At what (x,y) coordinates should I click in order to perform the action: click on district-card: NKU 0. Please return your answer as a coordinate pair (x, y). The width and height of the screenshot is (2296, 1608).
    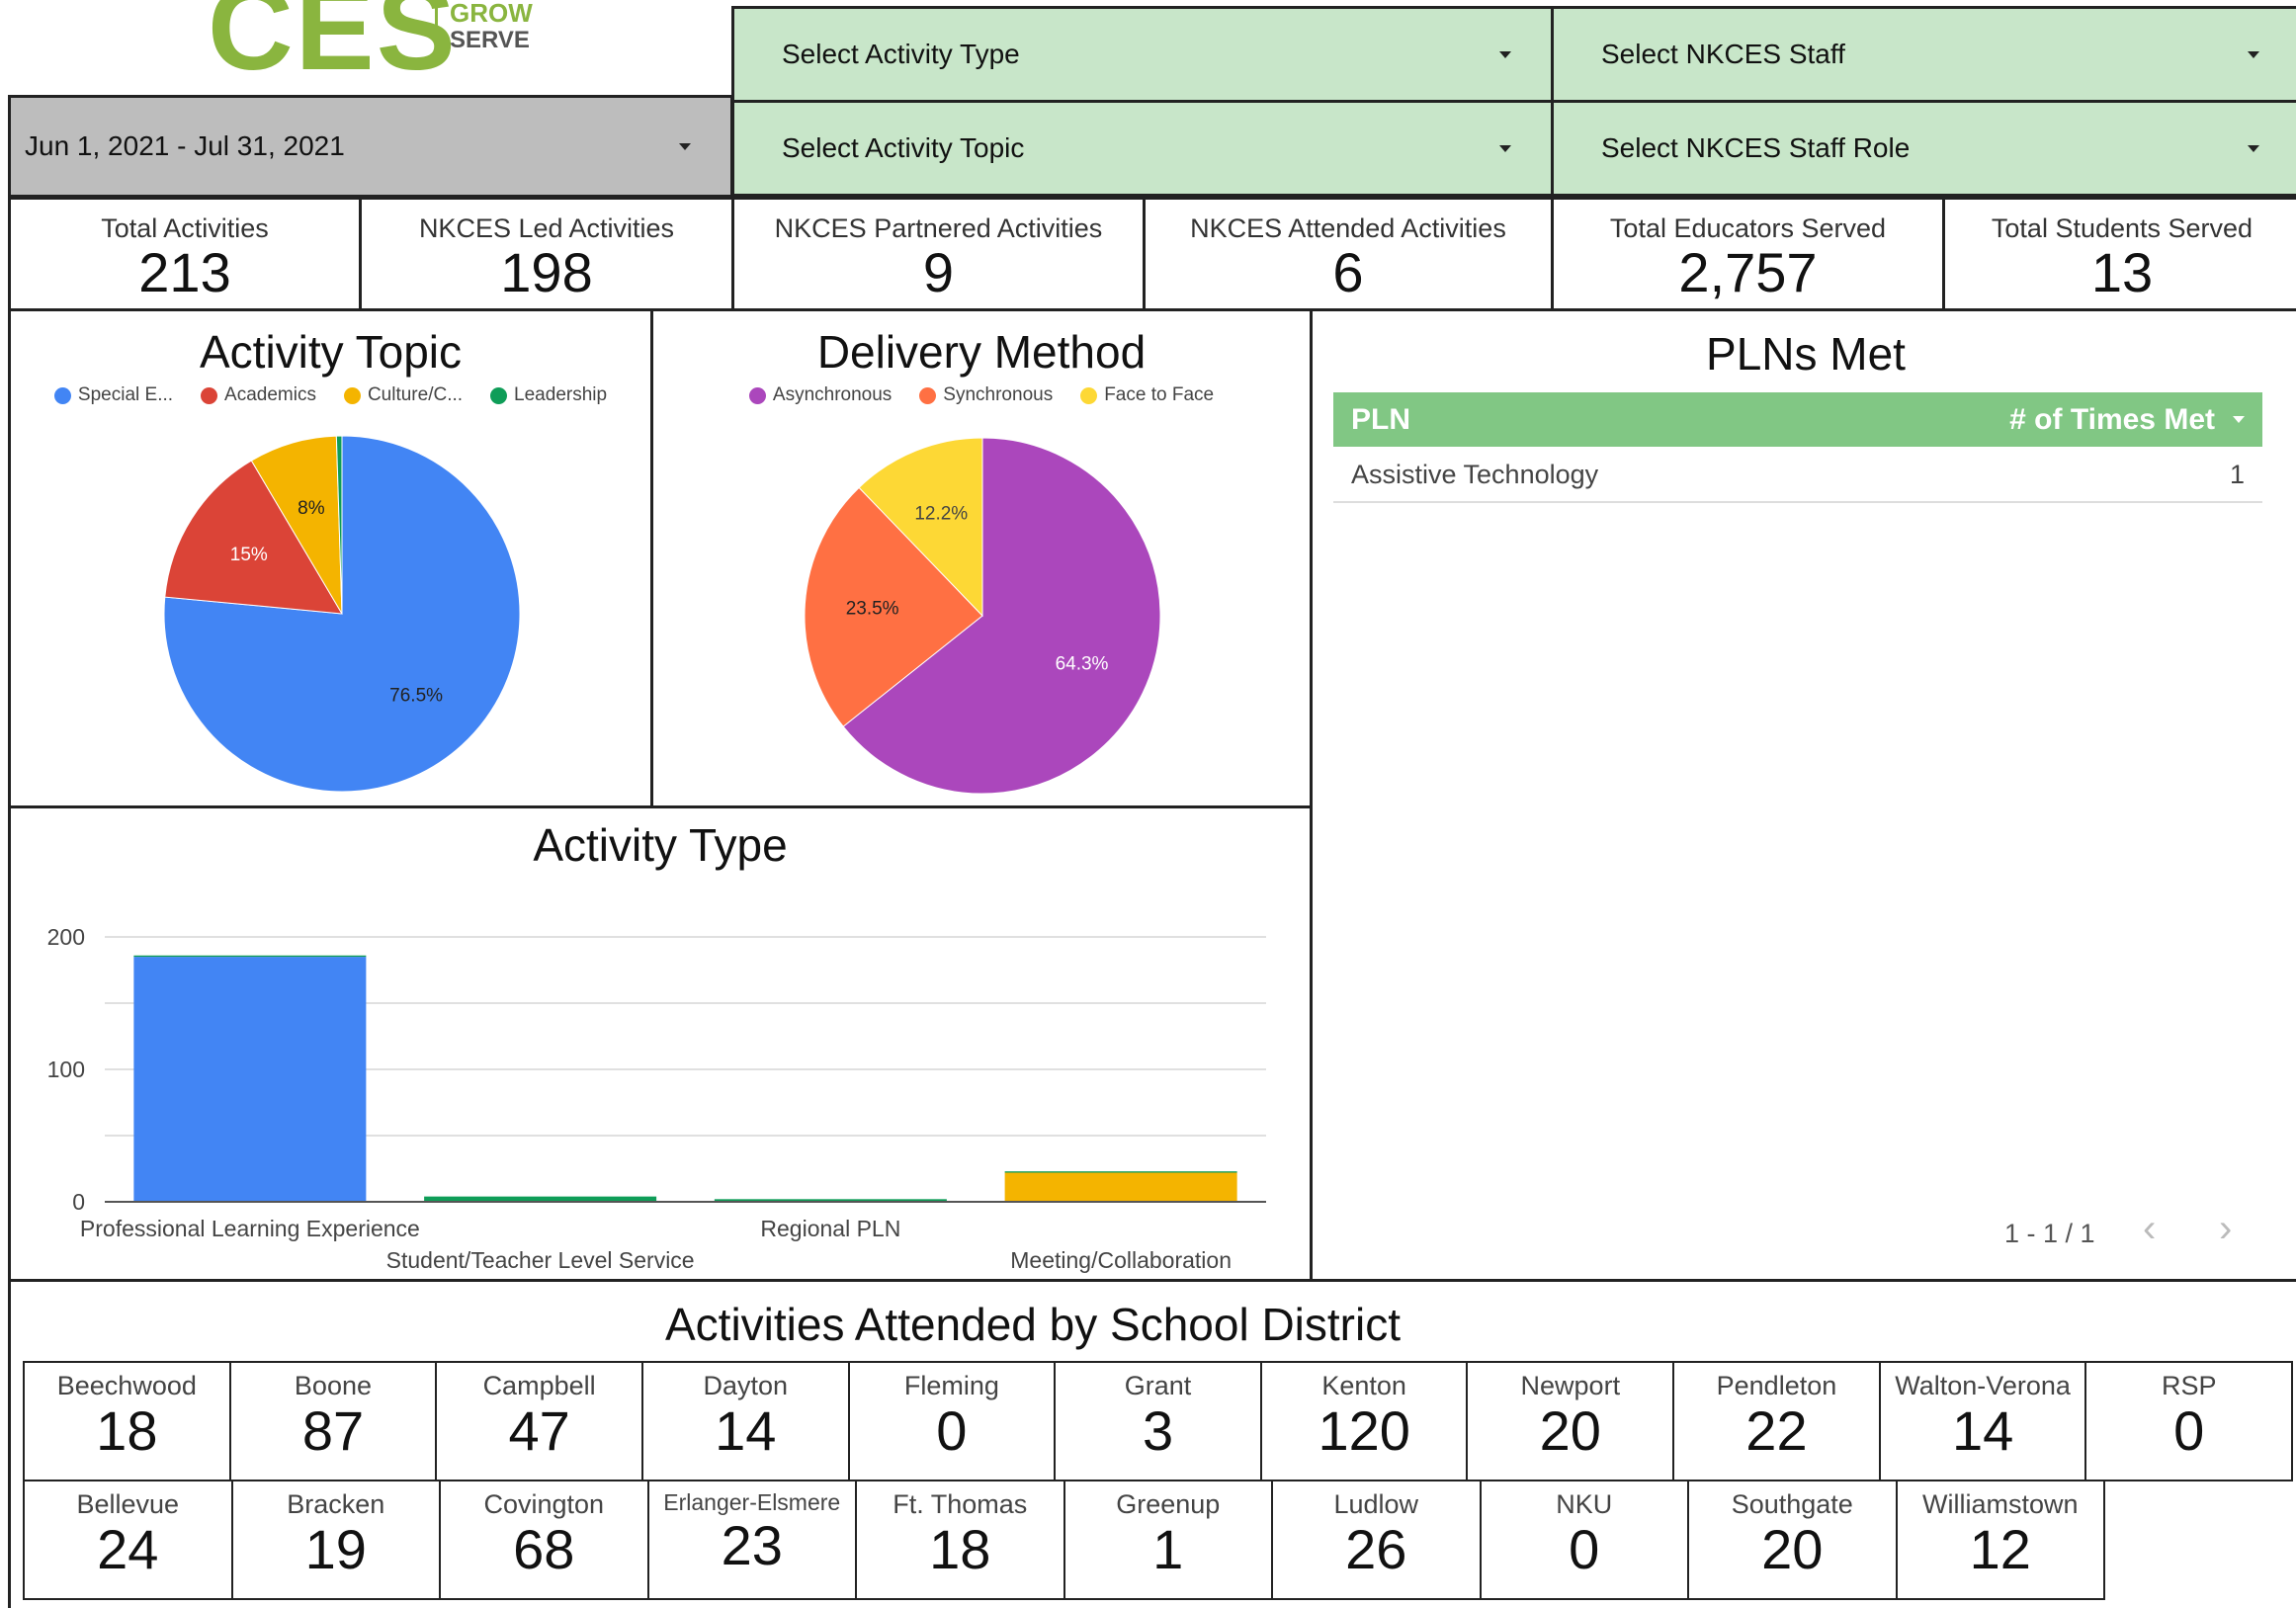
    Looking at the image, I should click on (1584, 1540).